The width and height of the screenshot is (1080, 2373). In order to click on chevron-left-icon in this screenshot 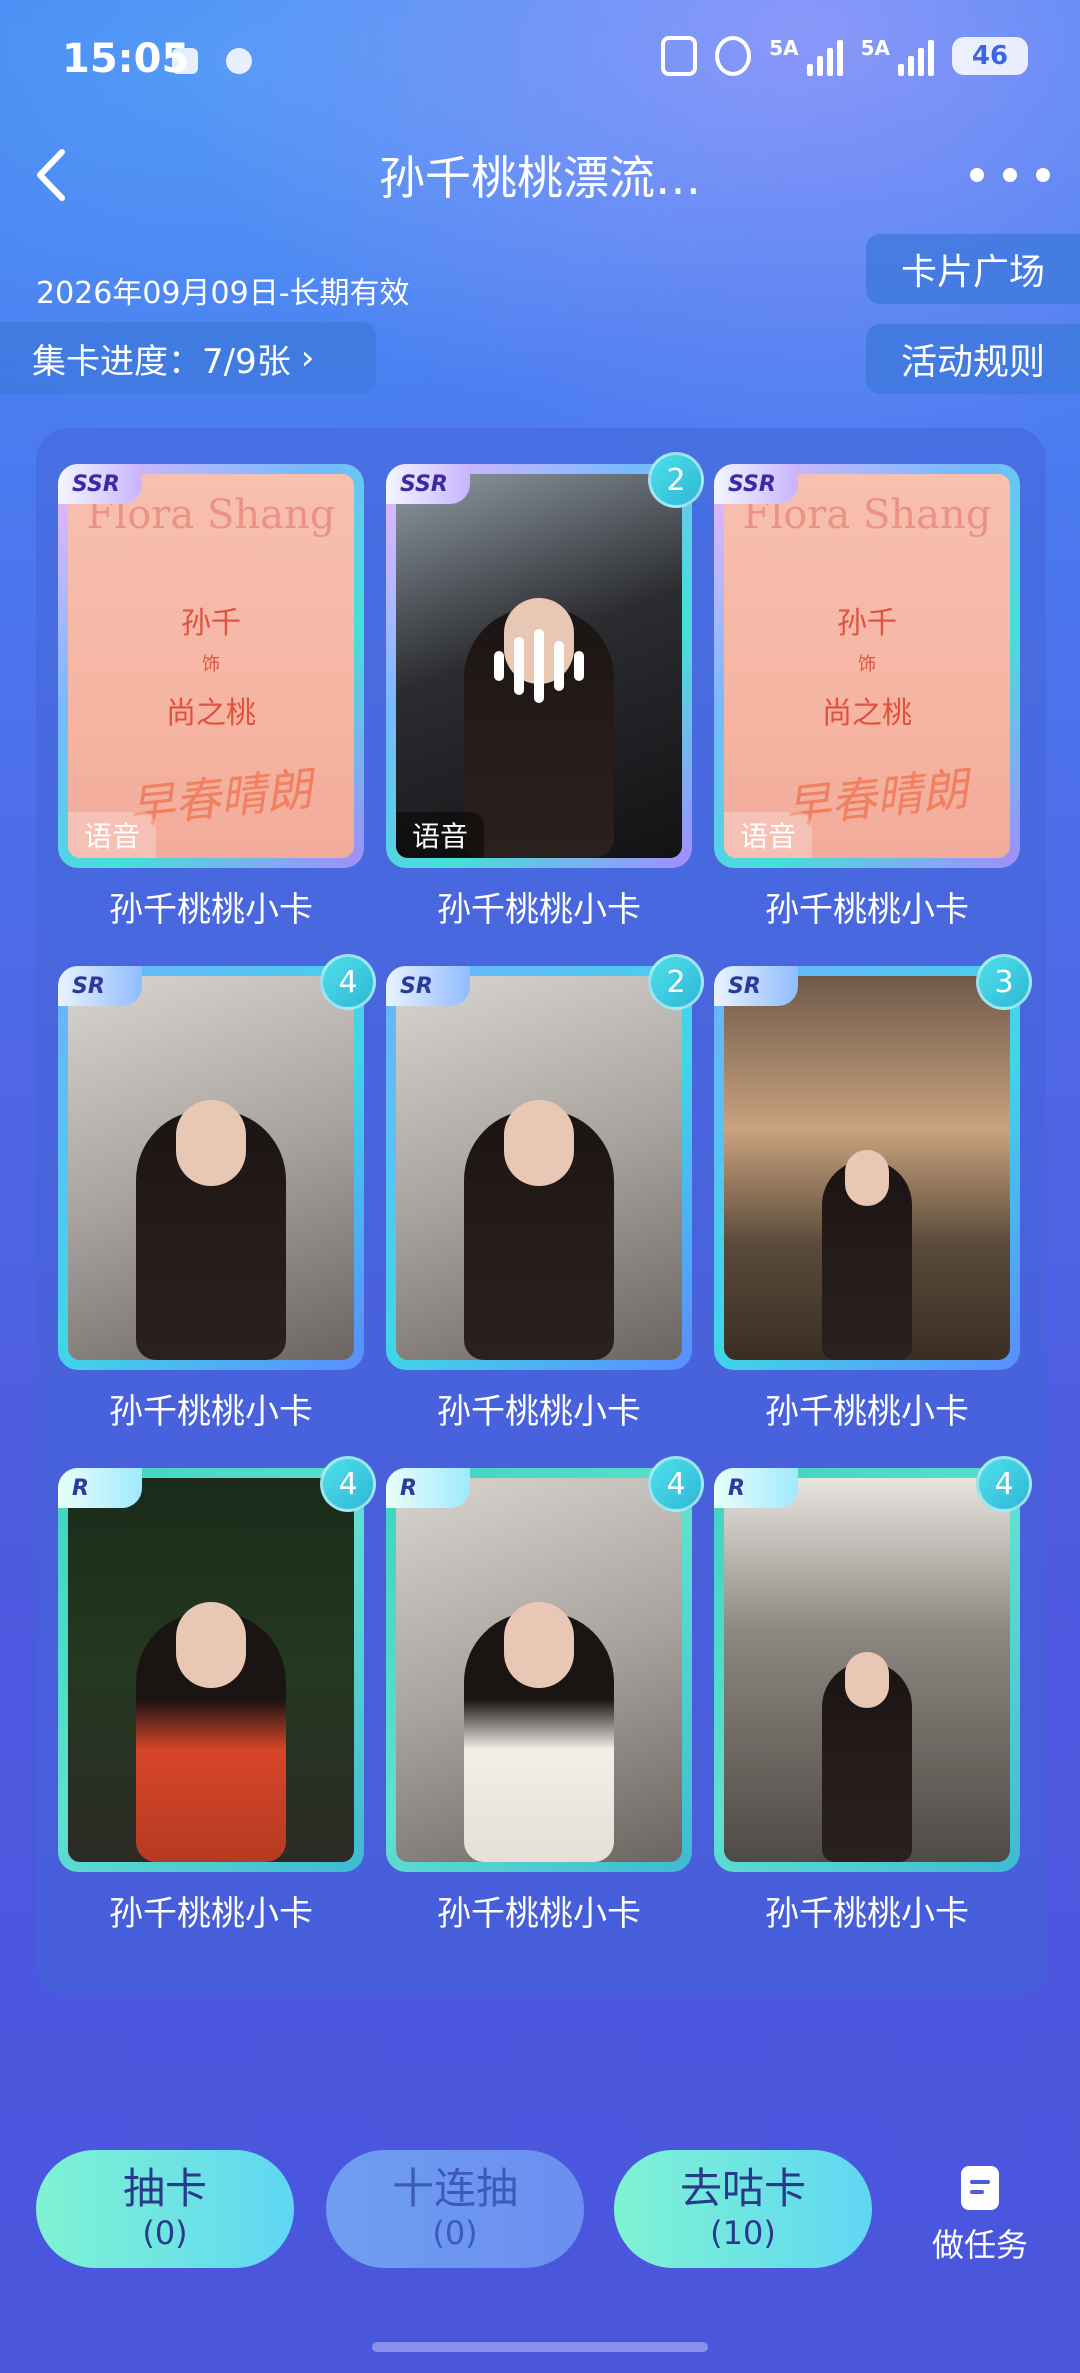, I will do `click(51, 175)`.